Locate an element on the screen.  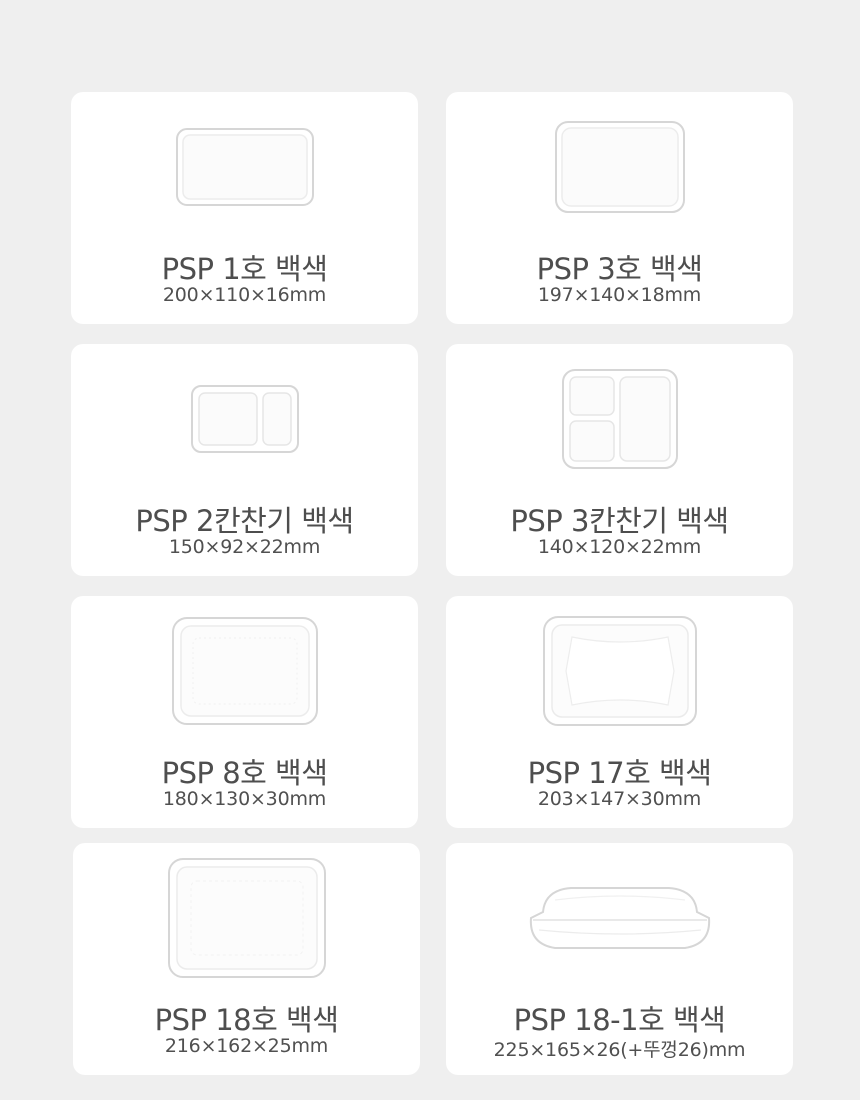
three-compartment-tray-icon is located at coordinates (619, 419).